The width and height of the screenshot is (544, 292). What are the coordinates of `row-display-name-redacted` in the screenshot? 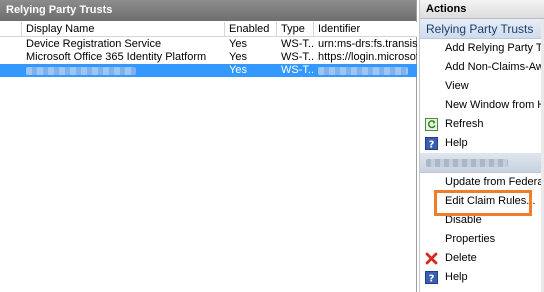 It's located at (123, 70).